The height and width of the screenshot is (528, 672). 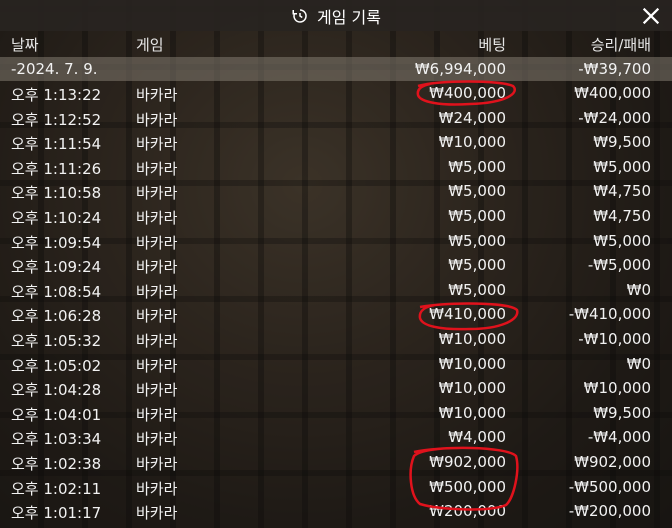 I want to click on close-icon, so click(x=651, y=16).